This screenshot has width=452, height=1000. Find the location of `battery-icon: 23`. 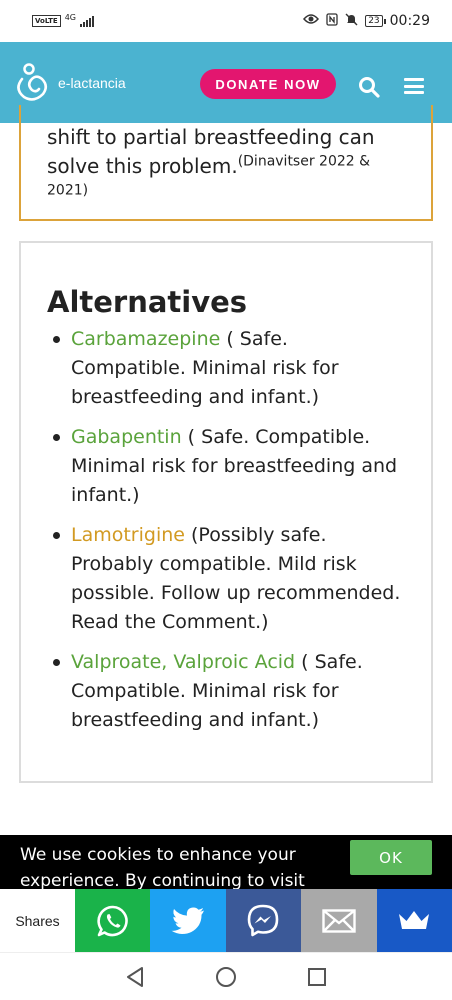

battery-icon: 23 is located at coordinates (376, 21).